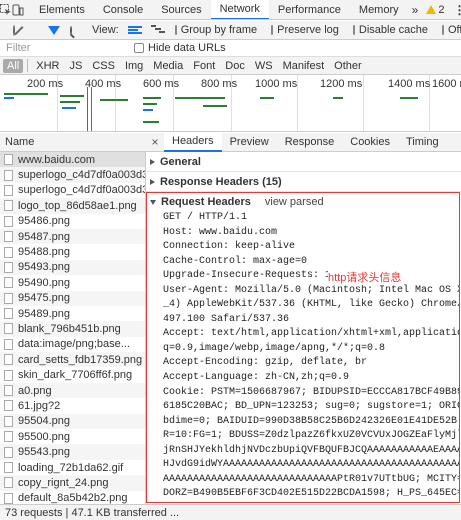 Image resolution: width=461 pixels, height=520 pixels. What do you see at coordinates (442, 30) in the screenshot?
I see `offline-checkbox` at bounding box center [442, 30].